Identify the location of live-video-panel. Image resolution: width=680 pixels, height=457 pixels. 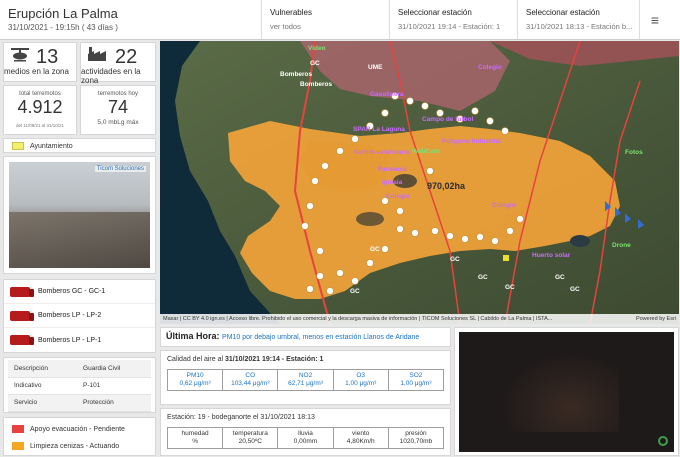
(566, 391).